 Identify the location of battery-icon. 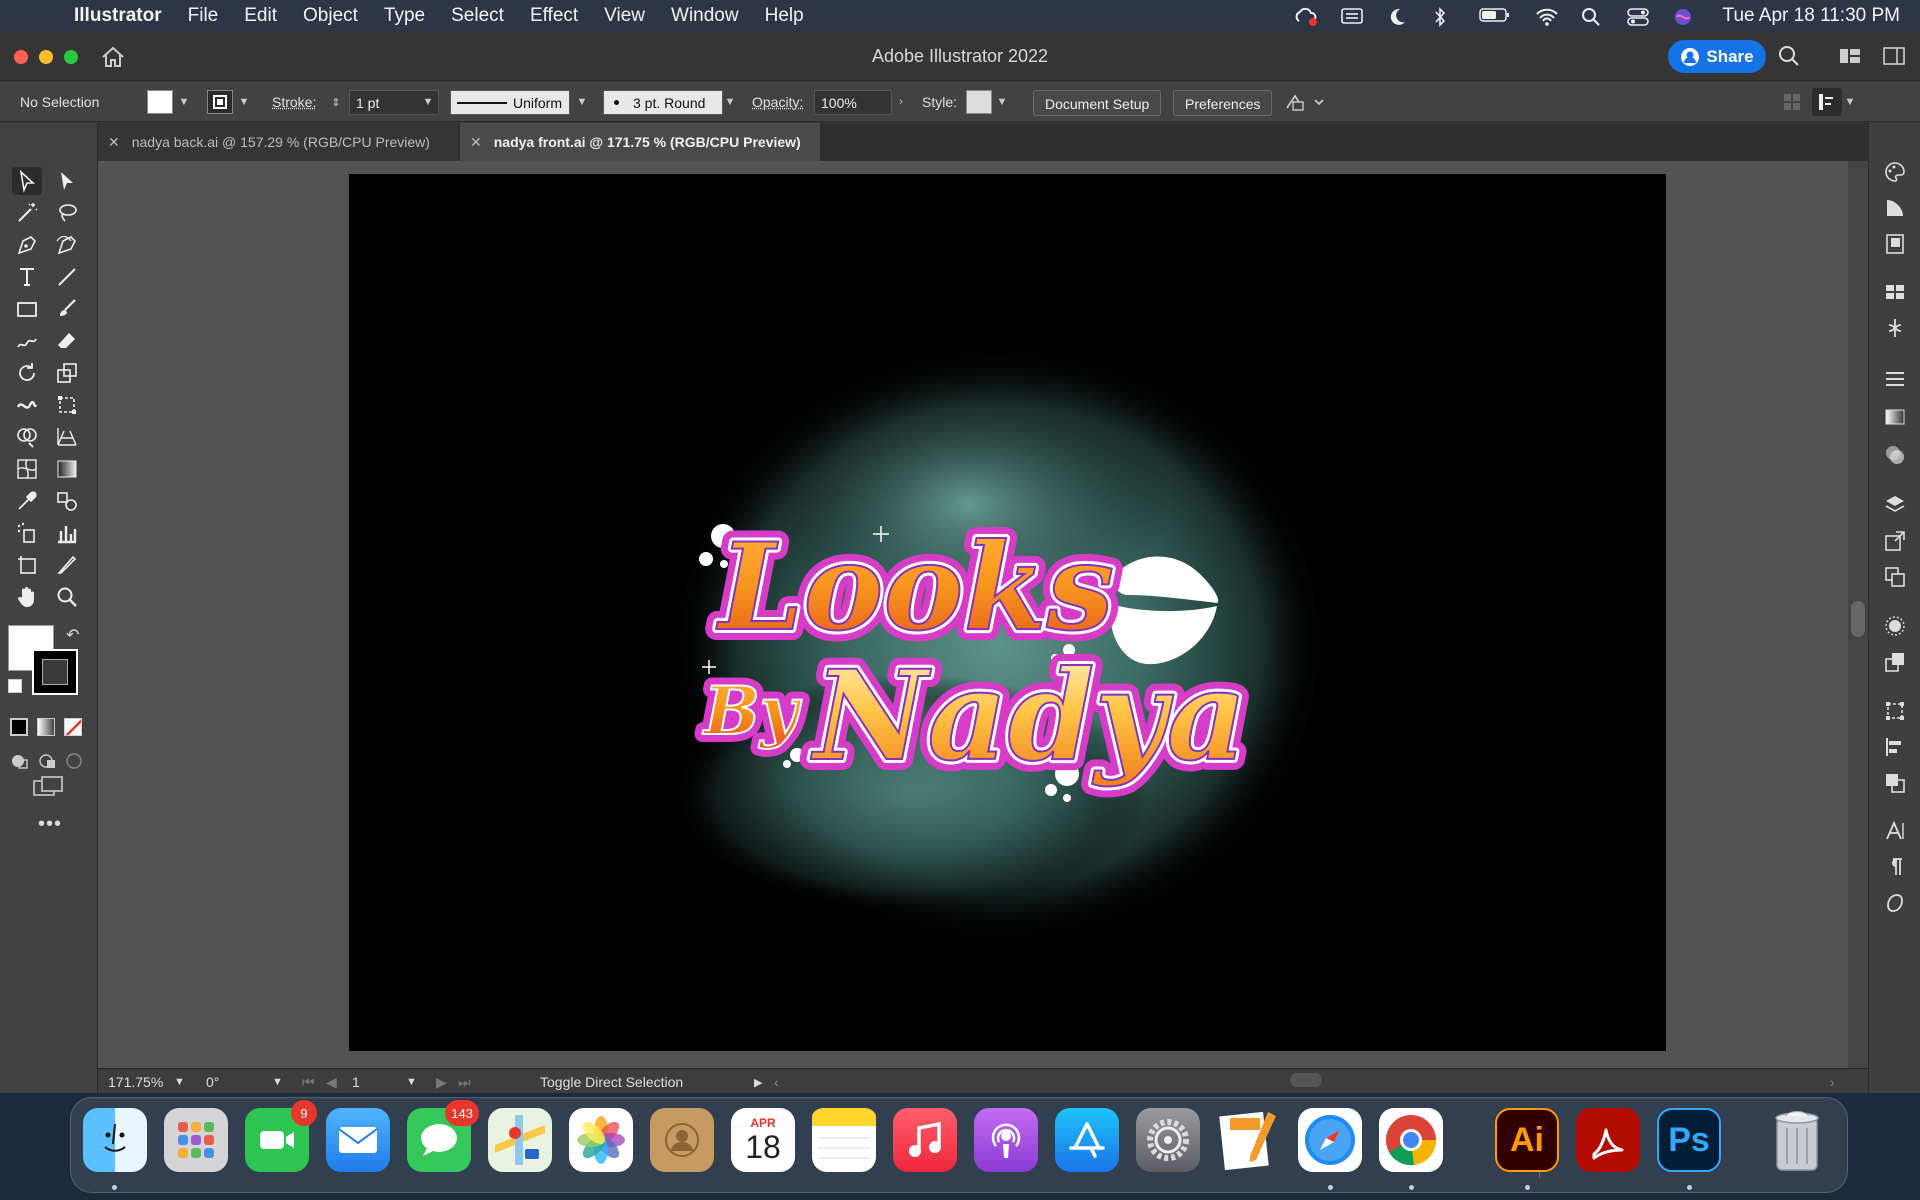
(1494, 16).